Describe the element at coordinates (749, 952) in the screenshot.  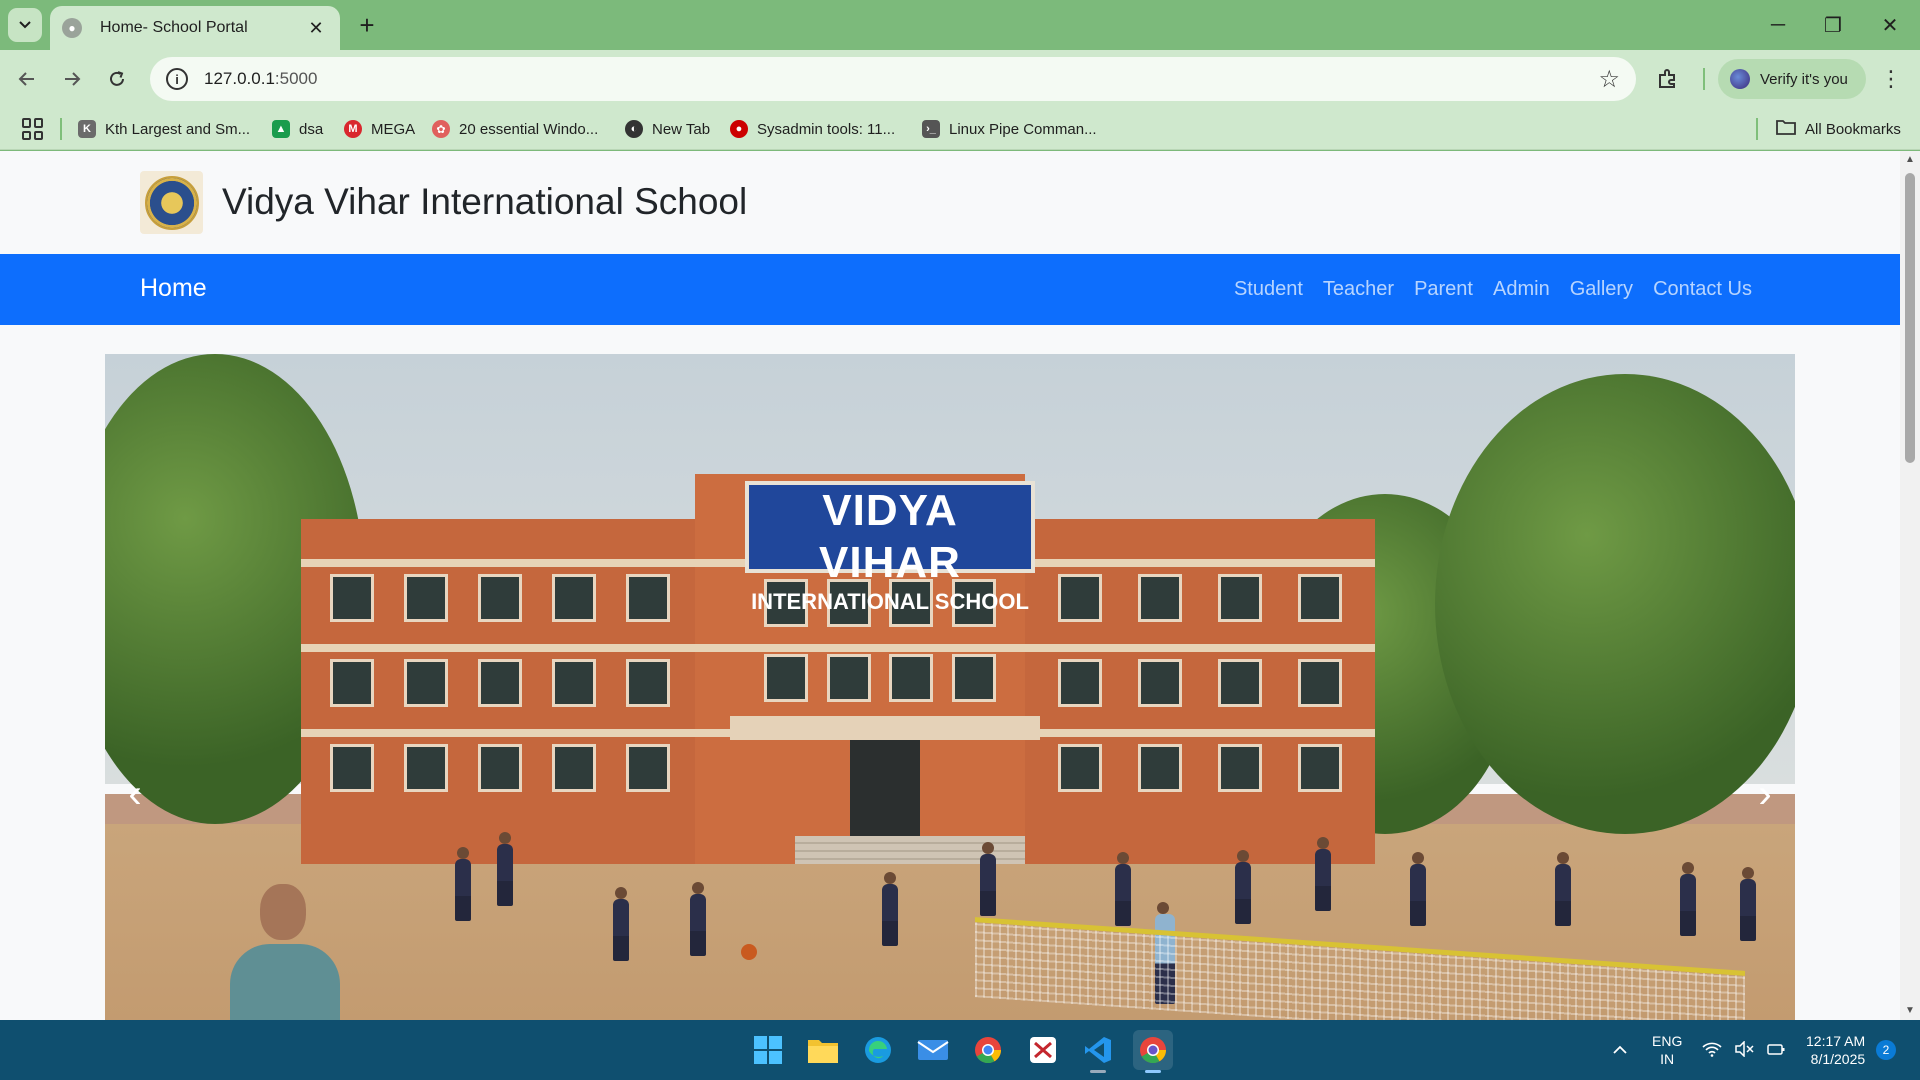
I see `ball` at that location.